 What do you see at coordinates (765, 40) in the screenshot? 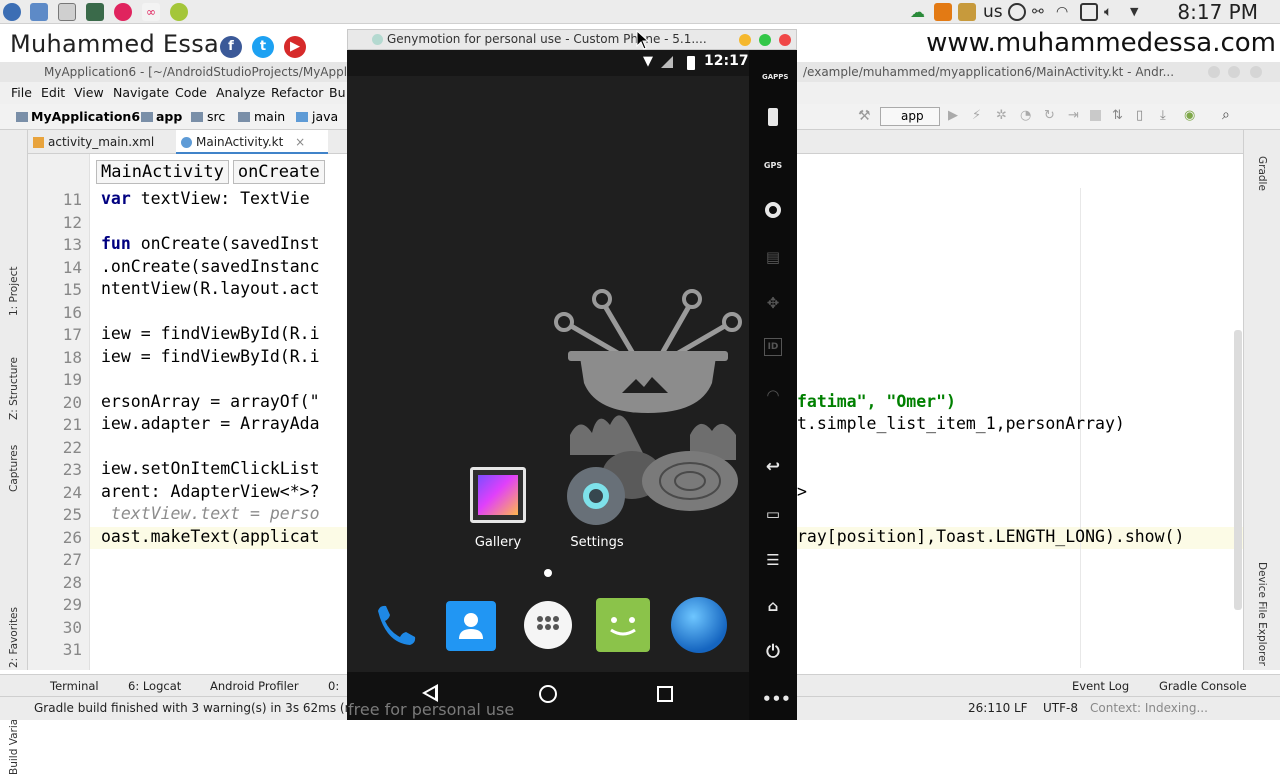
I see `maximize-button` at bounding box center [765, 40].